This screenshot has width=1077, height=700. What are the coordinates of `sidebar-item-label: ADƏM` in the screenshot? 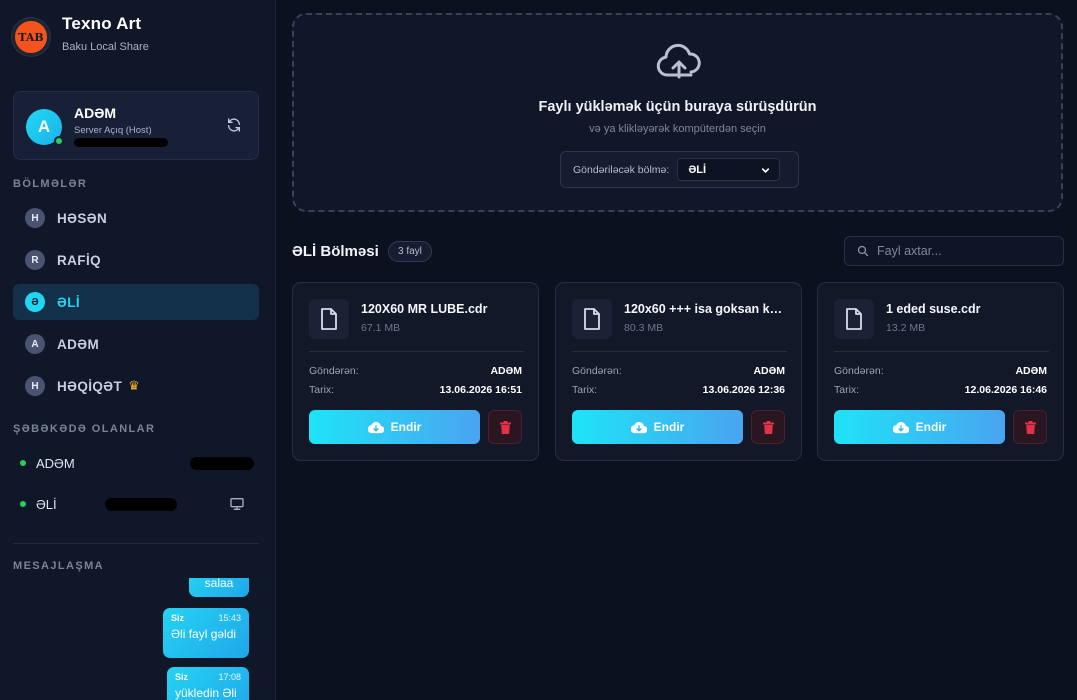 It's located at (78, 344).